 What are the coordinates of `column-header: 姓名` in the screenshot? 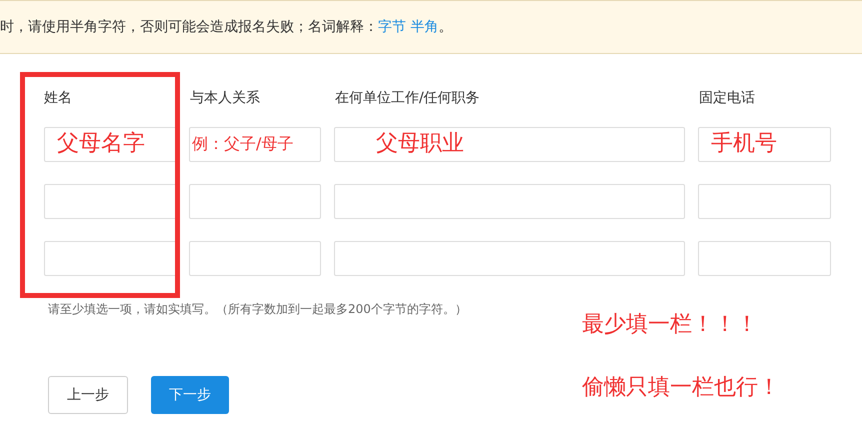 It's located at (58, 98).